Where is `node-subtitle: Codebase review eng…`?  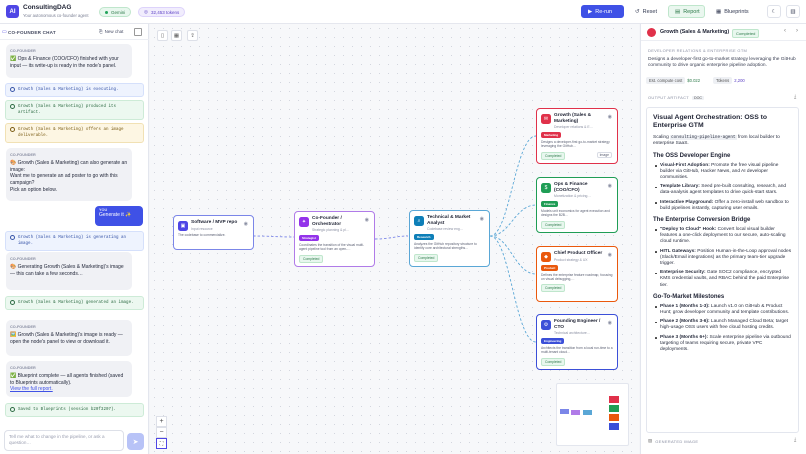 node-subtitle: Codebase review eng… is located at coordinates (445, 229).